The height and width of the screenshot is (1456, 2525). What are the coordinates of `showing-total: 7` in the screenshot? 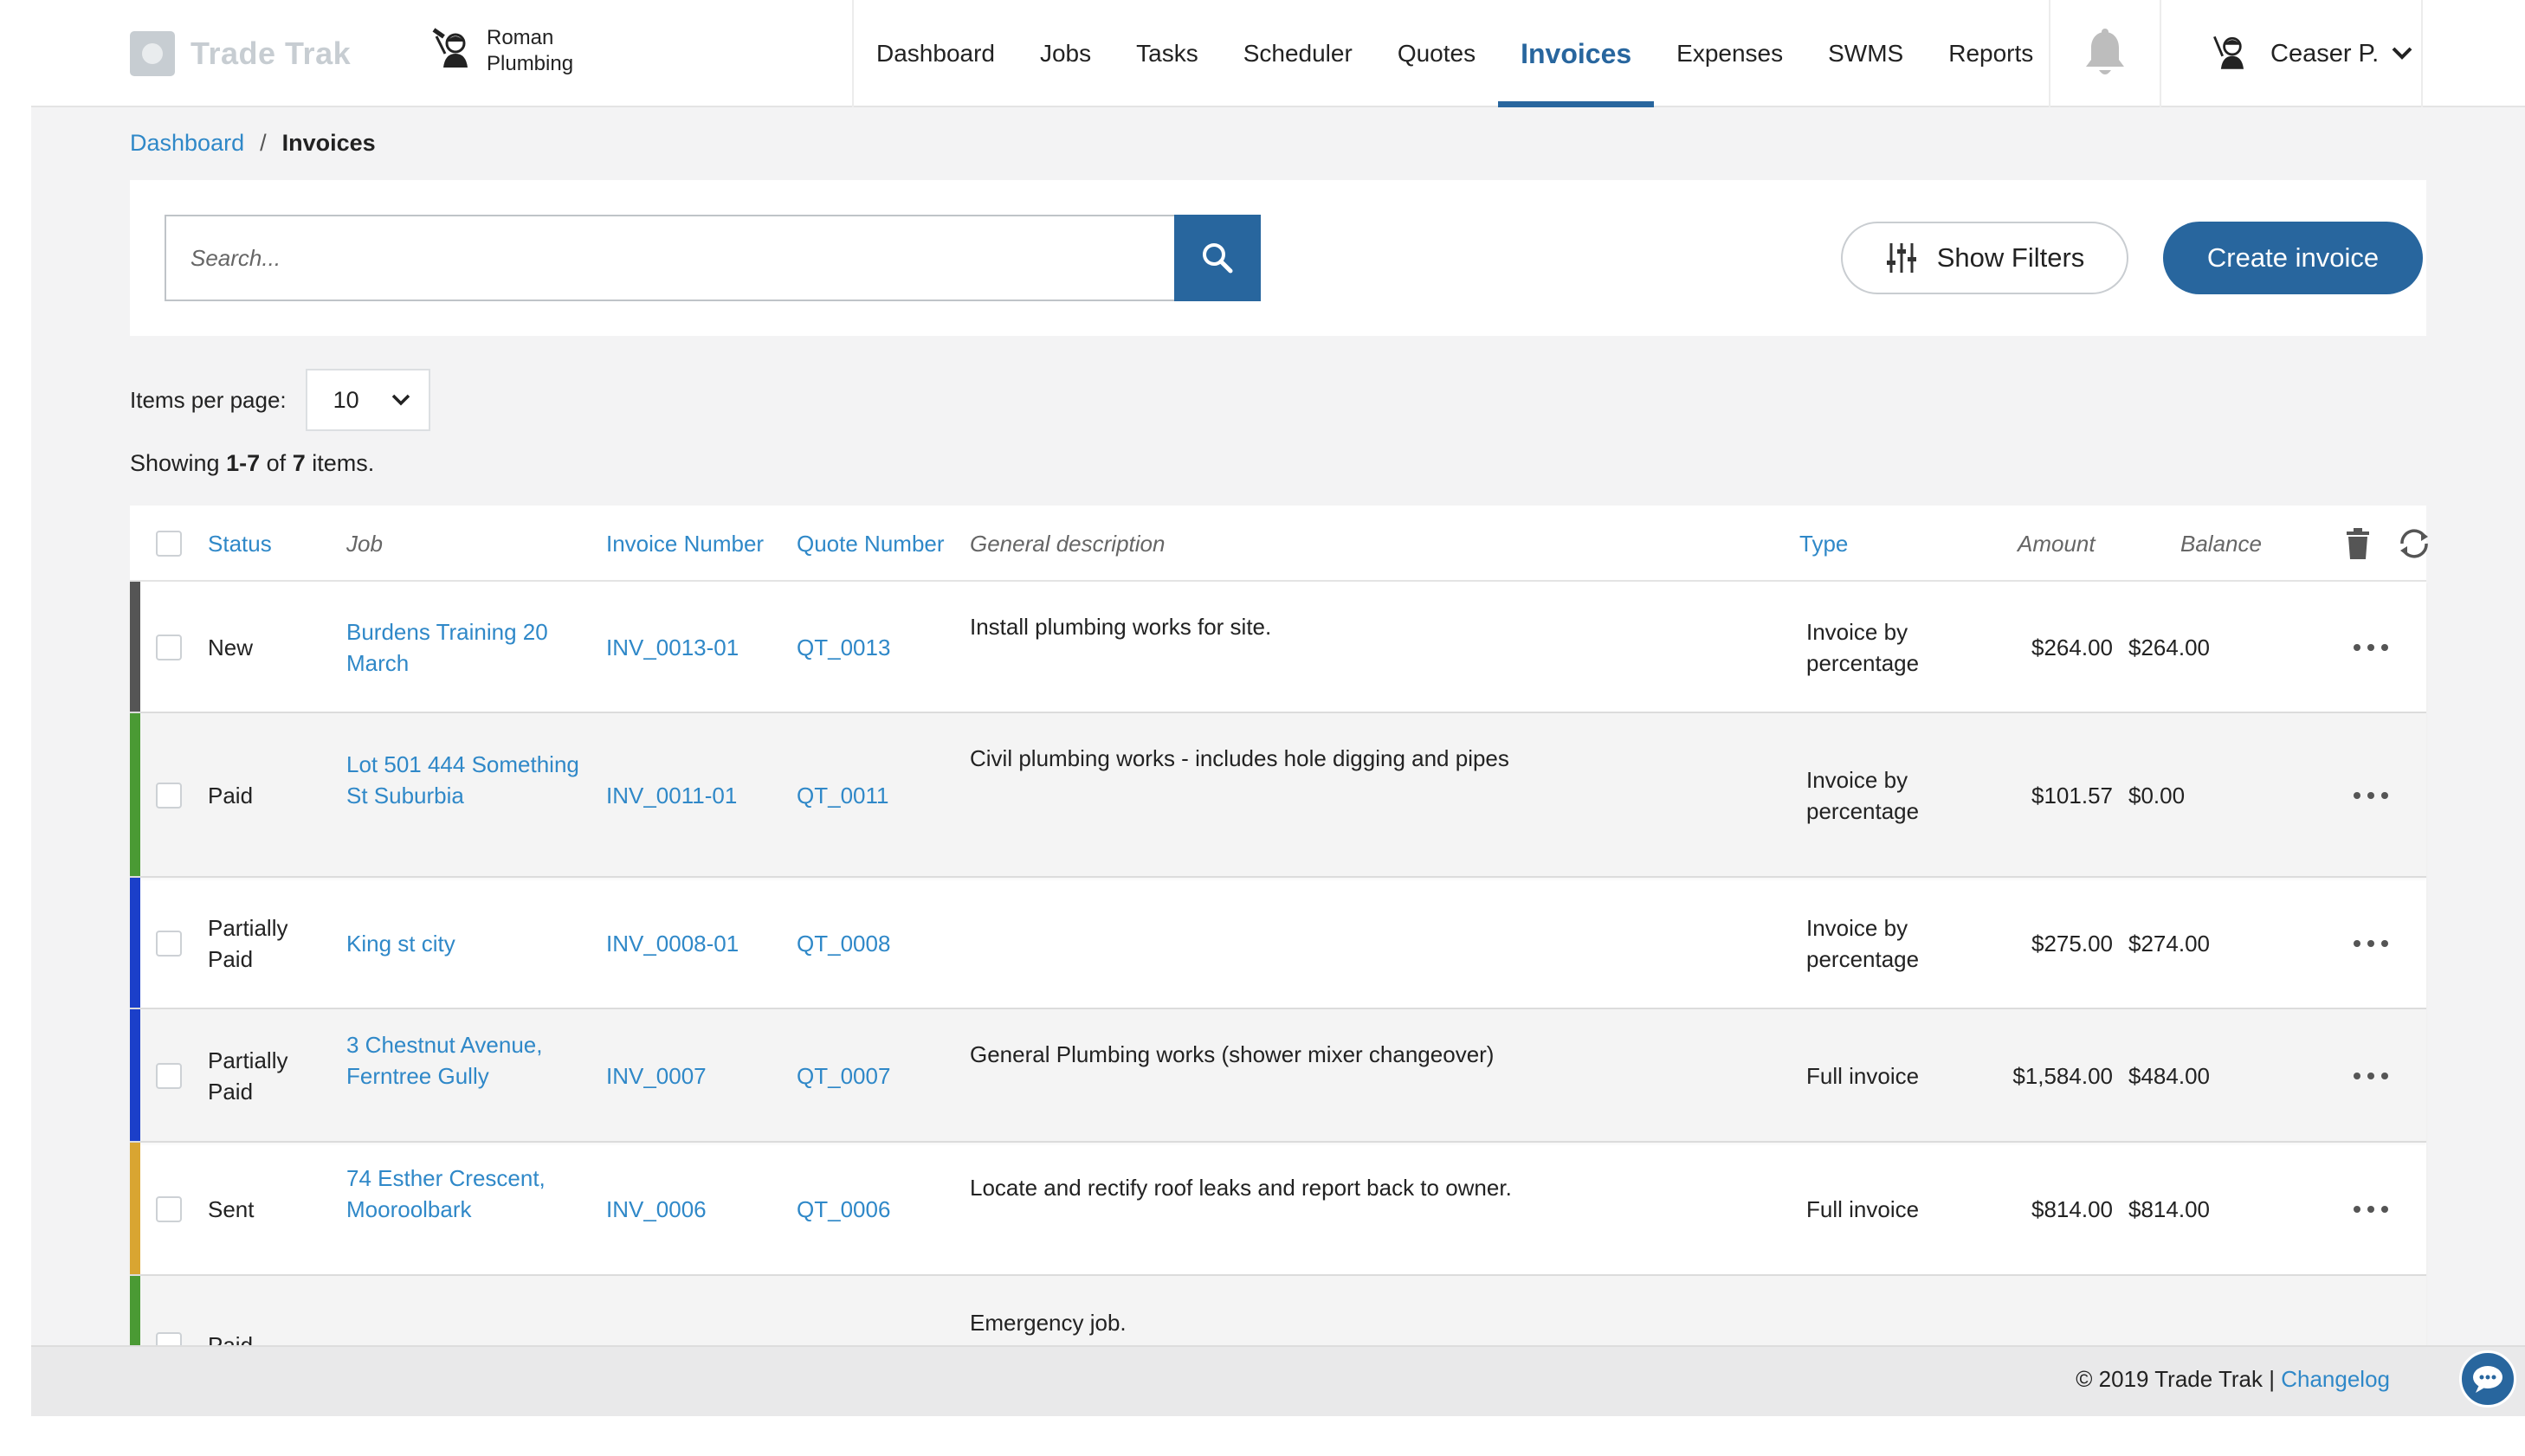 It's located at (299, 463).